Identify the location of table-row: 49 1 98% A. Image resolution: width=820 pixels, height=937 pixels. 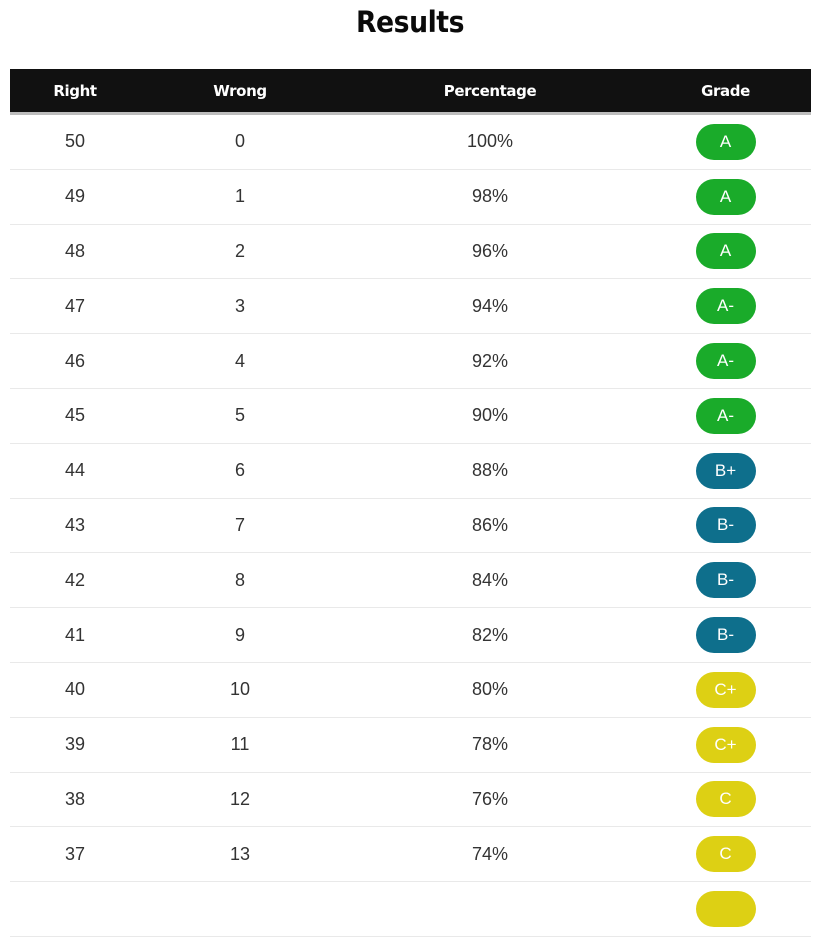
(410, 197).